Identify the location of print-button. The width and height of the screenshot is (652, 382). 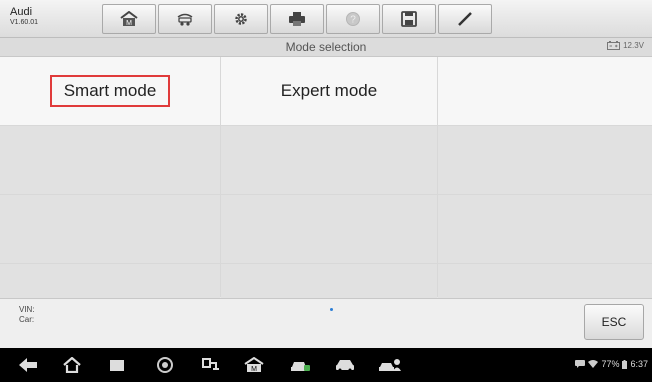
(297, 19).